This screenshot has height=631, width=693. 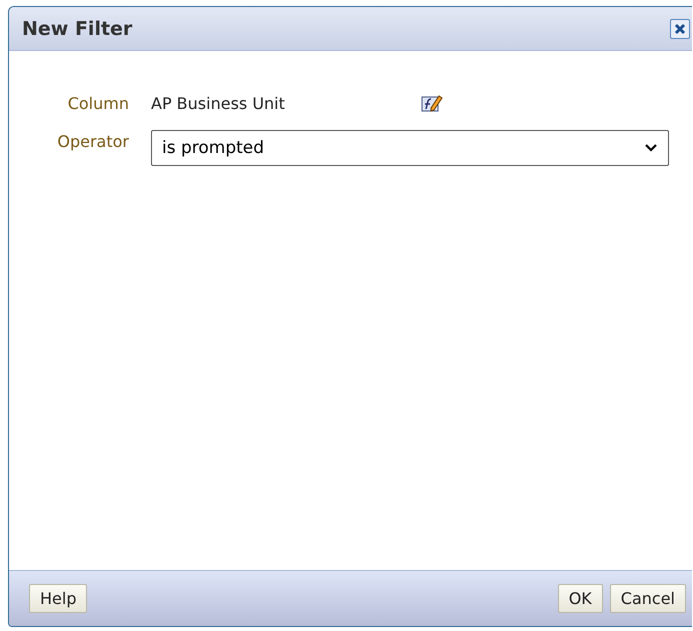 What do you see at coordinates (432, 103) in the screenshot?
I see `formula-edit-icon` at bounding box center [432, 103].